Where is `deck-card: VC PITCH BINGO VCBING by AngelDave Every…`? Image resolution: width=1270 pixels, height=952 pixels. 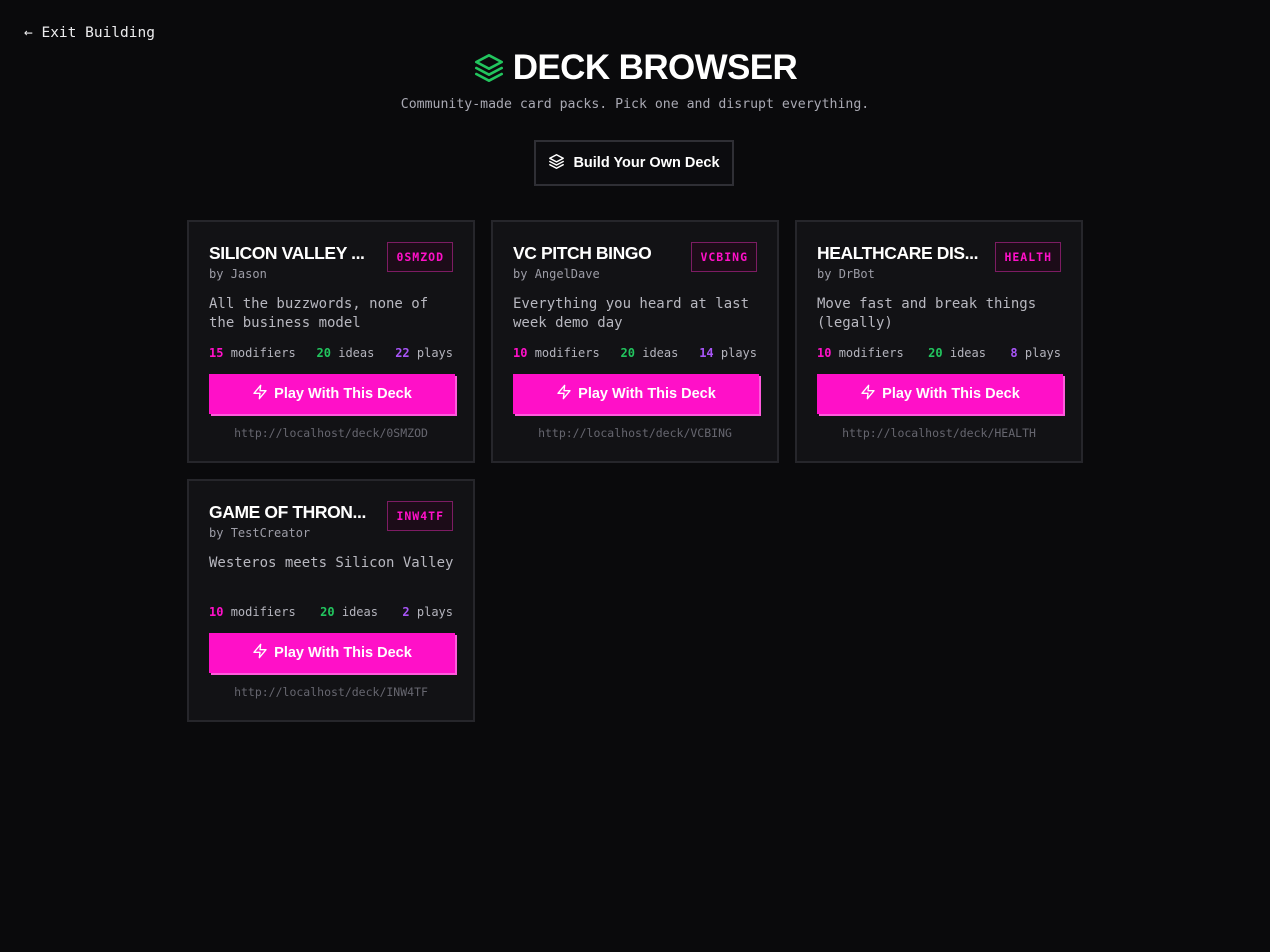 deck-card: VC PITCH BINGO VCBING by AngelDave Every… is located at coordinates (635, 341).